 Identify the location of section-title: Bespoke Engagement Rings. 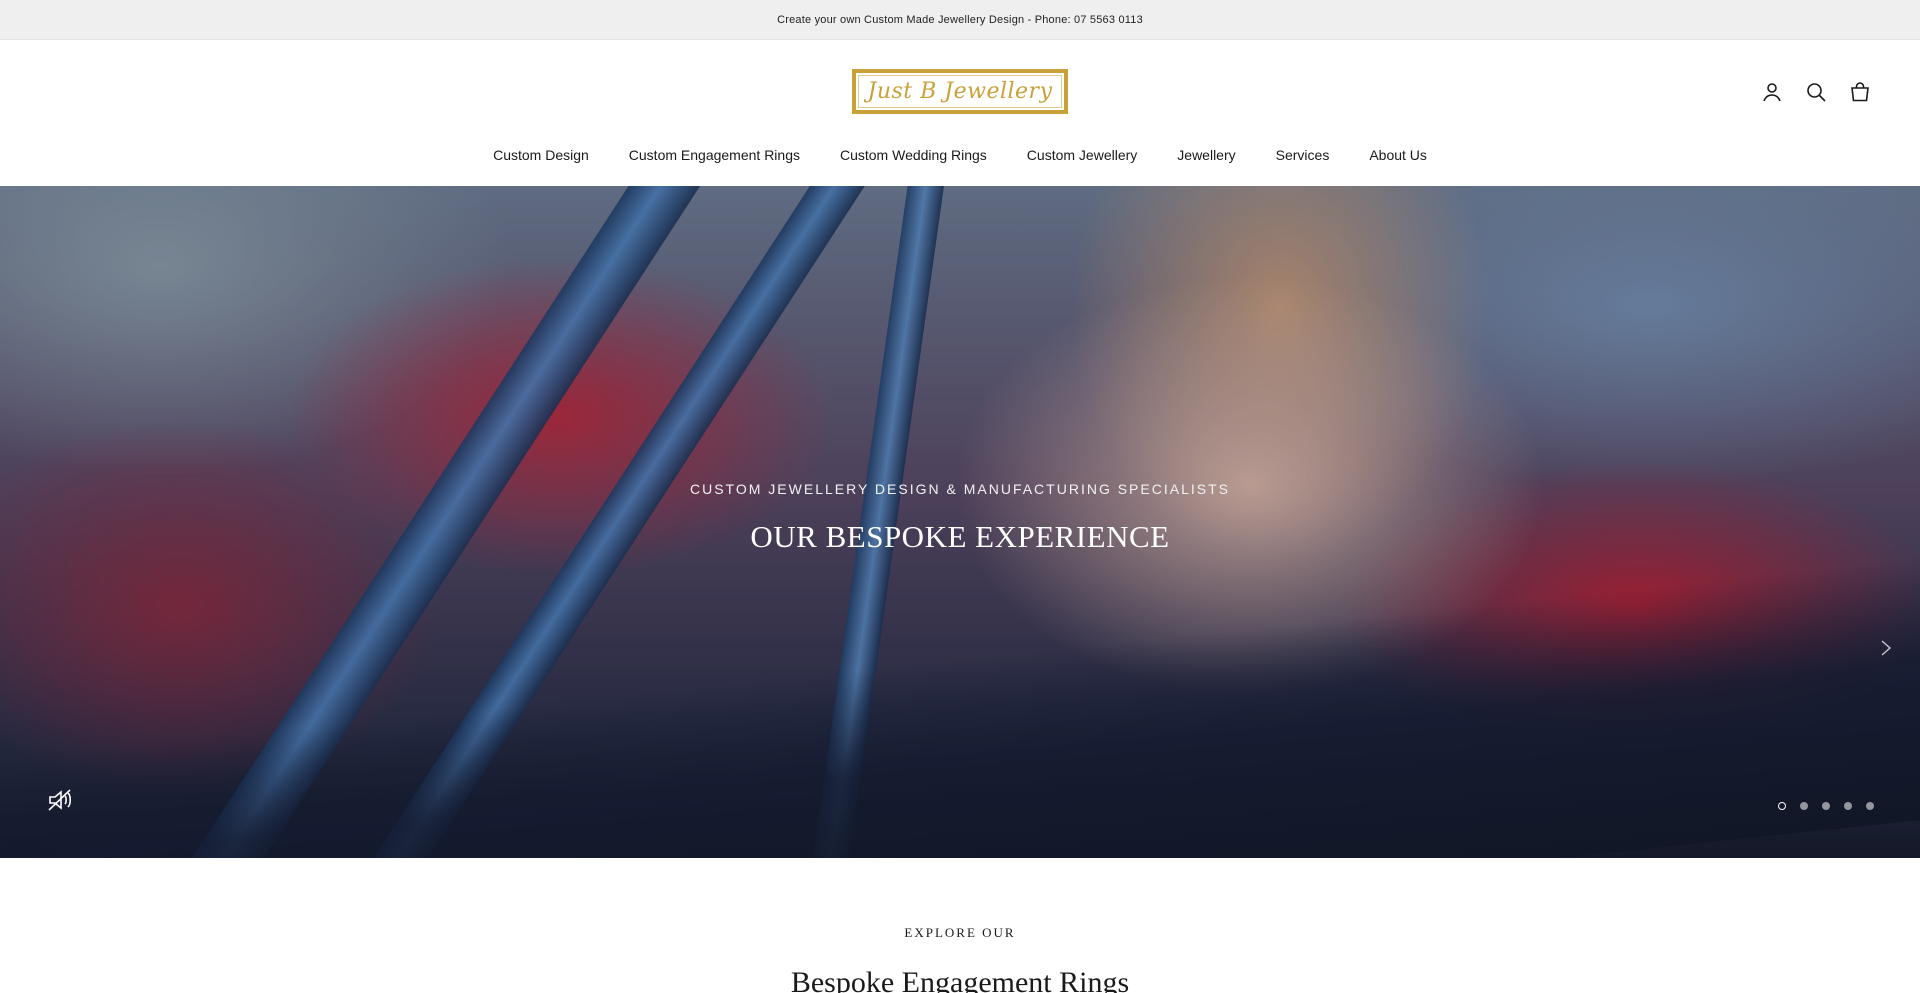
(960, 979).